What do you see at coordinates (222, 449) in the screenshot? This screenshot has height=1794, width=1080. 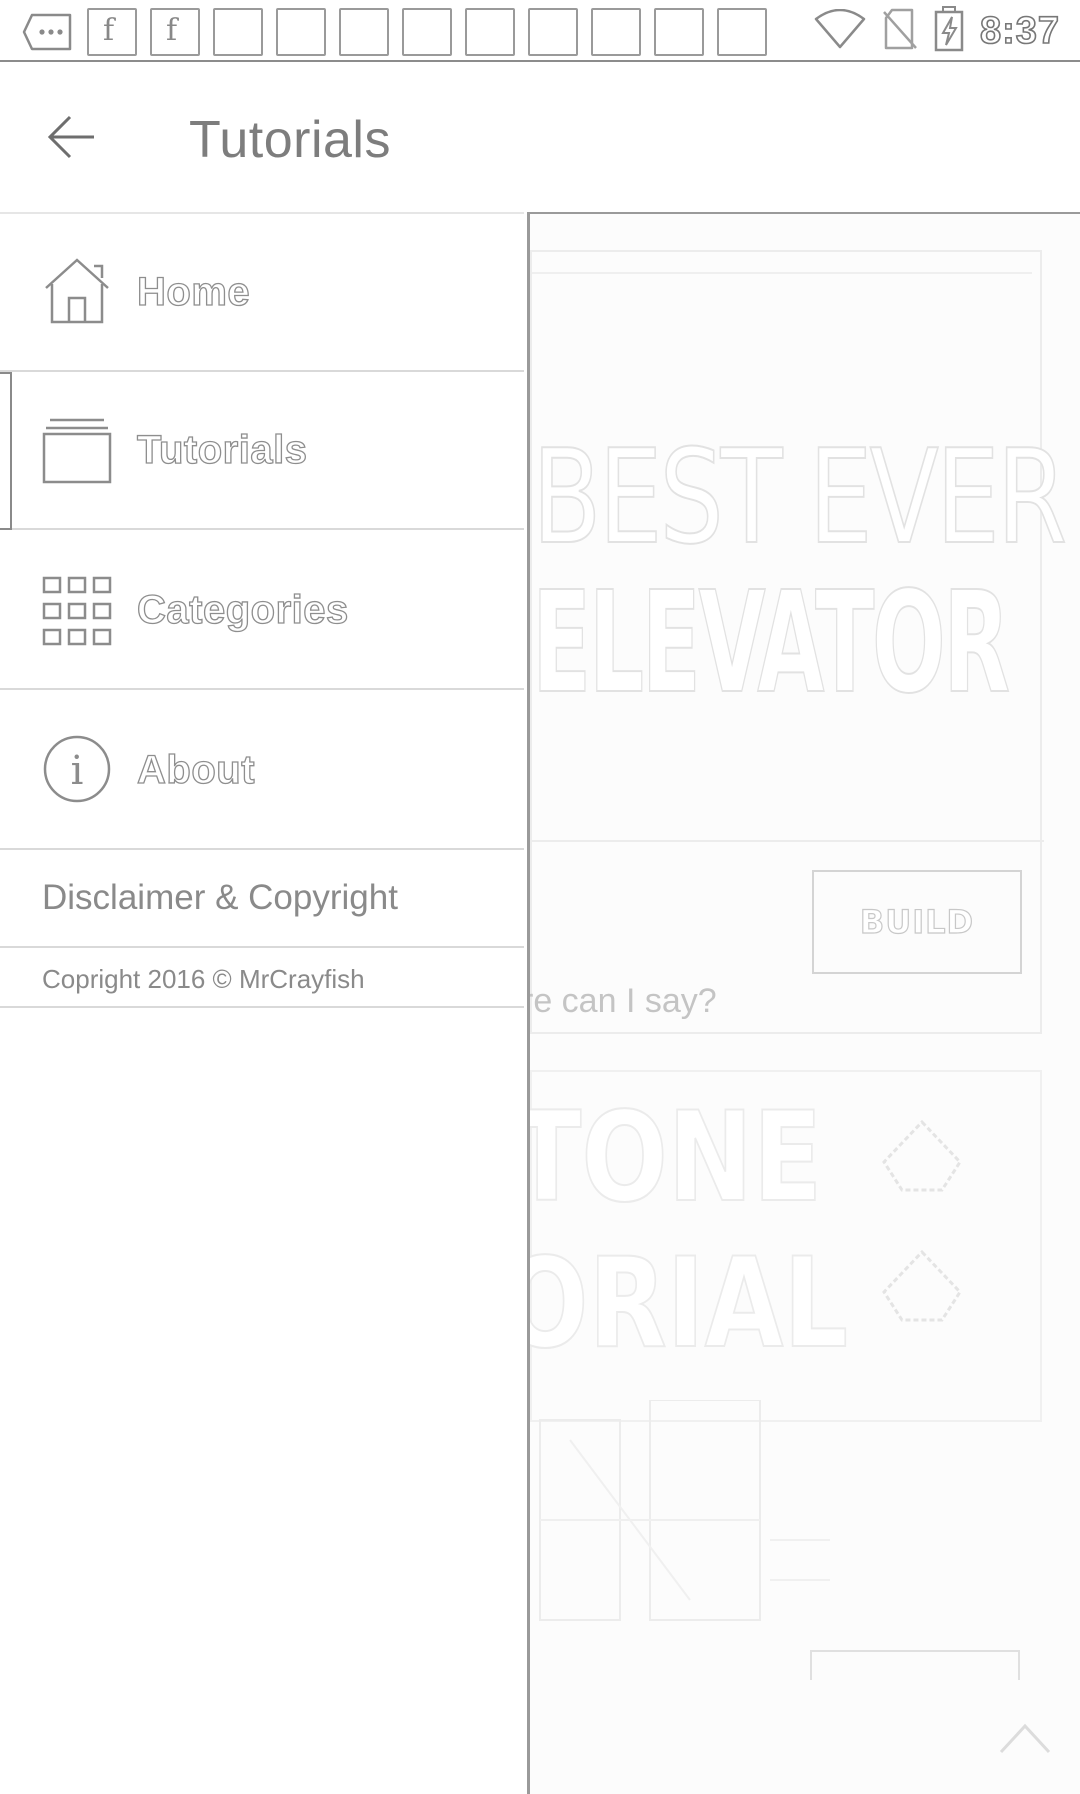 I see `nav-item-label: Tutorials` at bounding box center [222, 449].